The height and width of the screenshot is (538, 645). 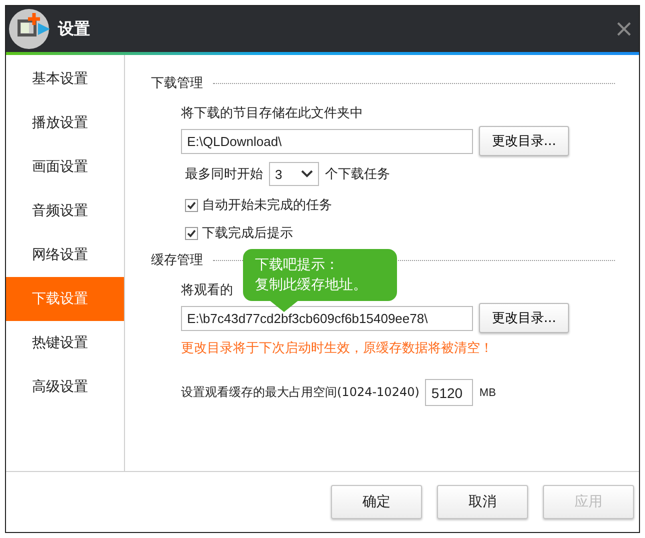 I want to click on field-label: 设置观看缓存的最大占用空间(1024-10240), so click(x=300, y=392).